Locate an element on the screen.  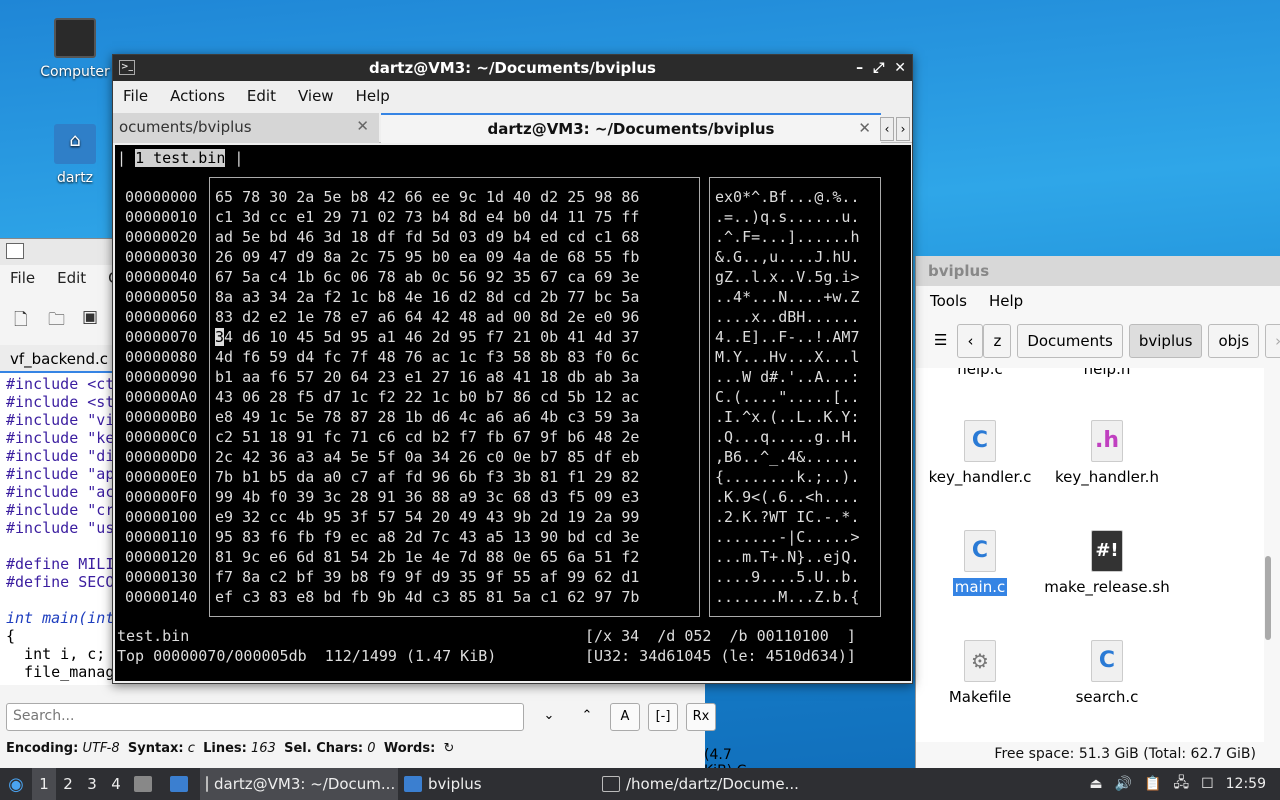
minimize-icon: – is located at coordinates (859, 68).